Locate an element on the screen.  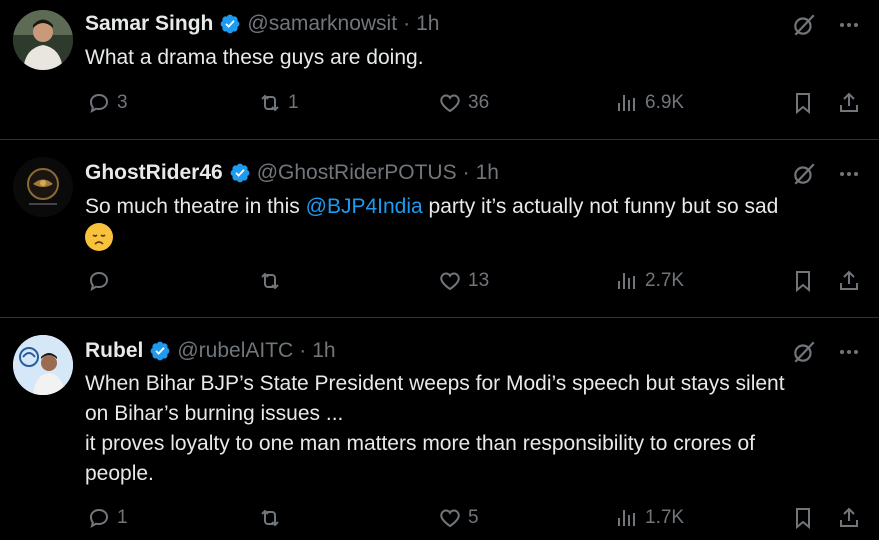
author-name: Samar Singh is located at coordinates (149, 24).